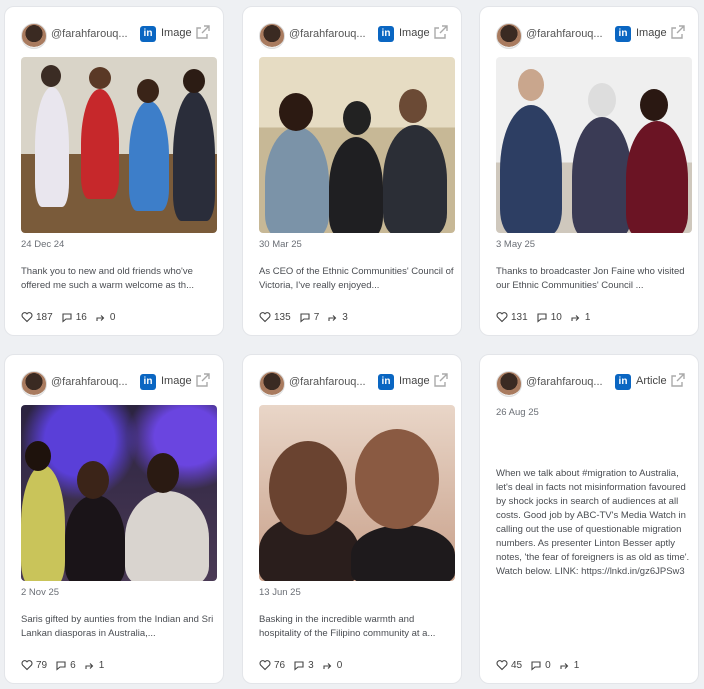  What do you see at coordinates (43, 244) in the screenshot?
I see `post-date: 24 Dec 24` at bounding box center [43, 244].